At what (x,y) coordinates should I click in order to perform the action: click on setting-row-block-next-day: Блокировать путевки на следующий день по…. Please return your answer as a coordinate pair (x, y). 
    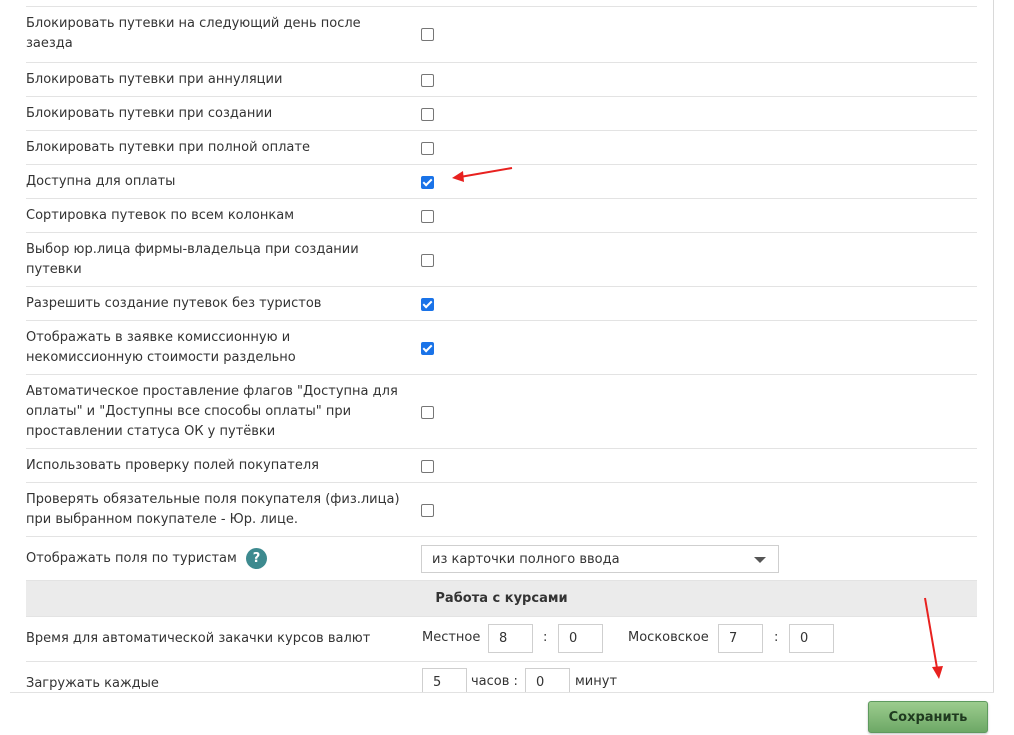
    Looking at the image, I should click on (501, 35).